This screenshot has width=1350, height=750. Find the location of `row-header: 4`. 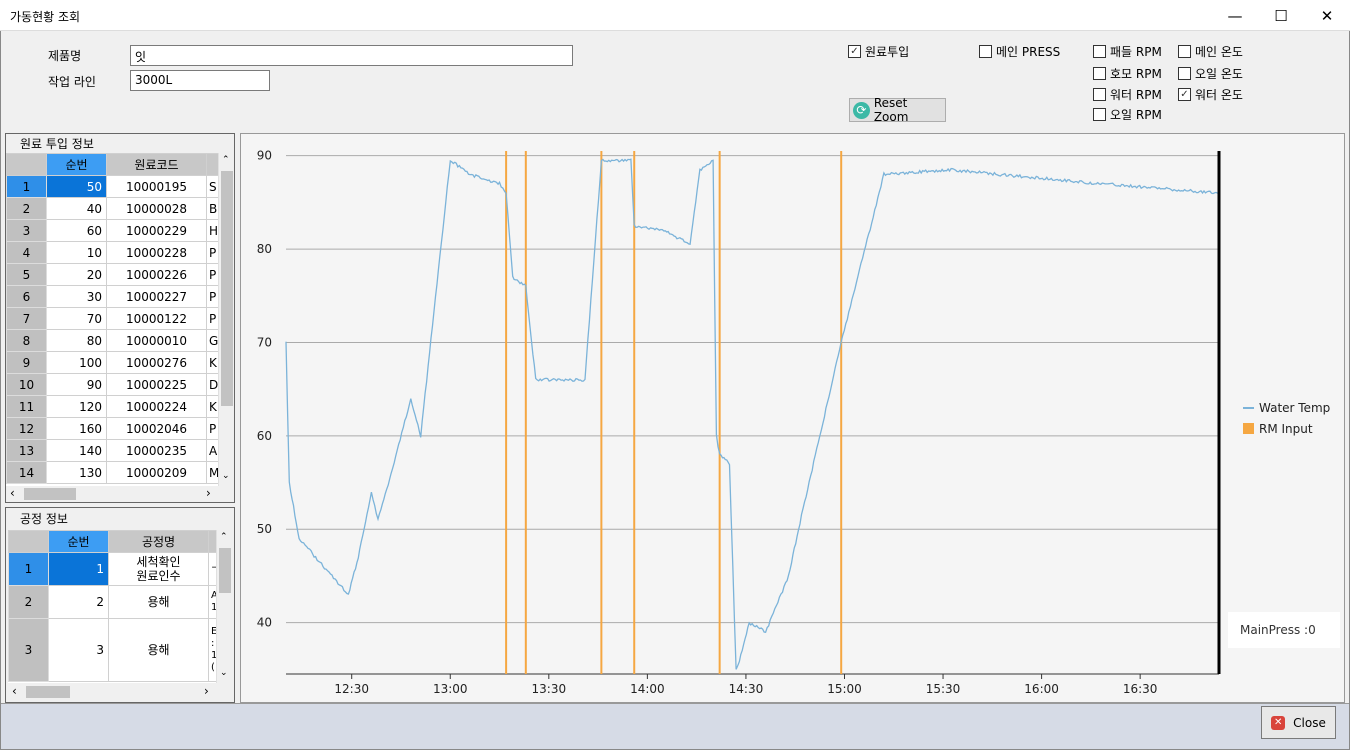

row-header: 4 is located at coordinates (26, 252).